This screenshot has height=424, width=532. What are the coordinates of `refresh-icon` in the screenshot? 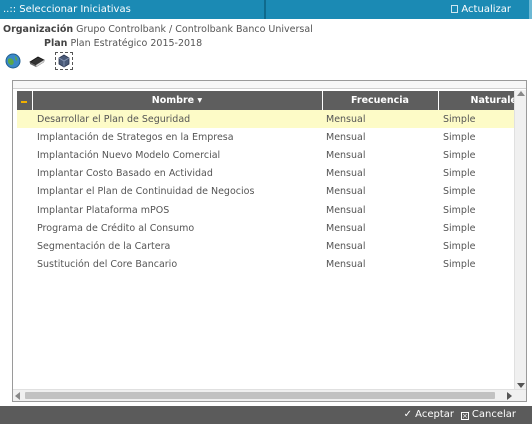 It's located at (455, 9).